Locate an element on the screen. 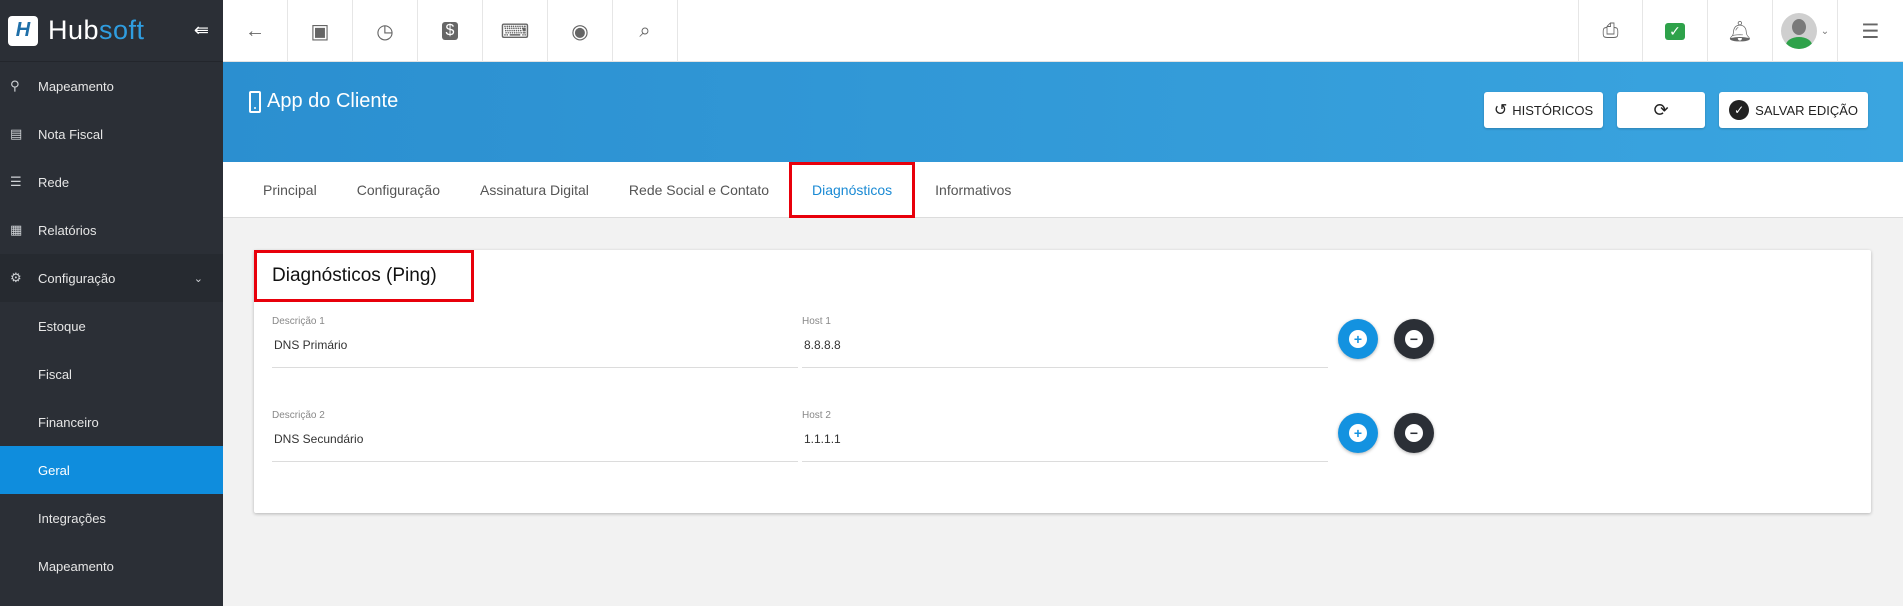 This screenshot has height=606, width=1903. refresh-button: ⟳ is located at coordinates (1661, 110).